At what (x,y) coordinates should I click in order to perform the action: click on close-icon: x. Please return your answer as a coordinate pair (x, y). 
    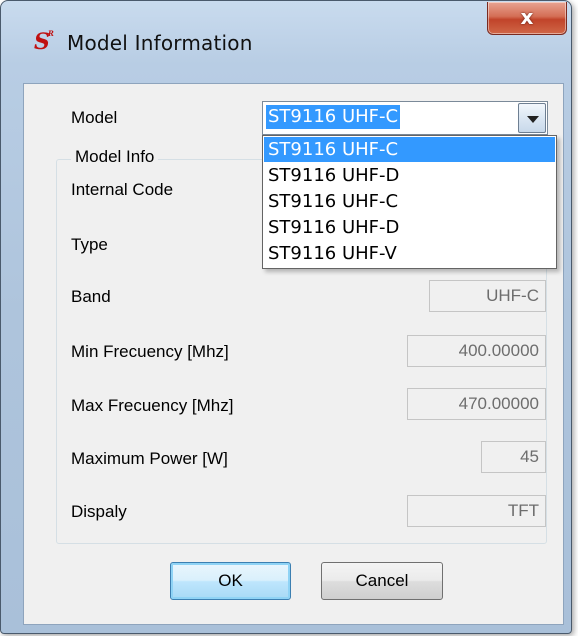
    Looking at the image, I should click on (527, 17).